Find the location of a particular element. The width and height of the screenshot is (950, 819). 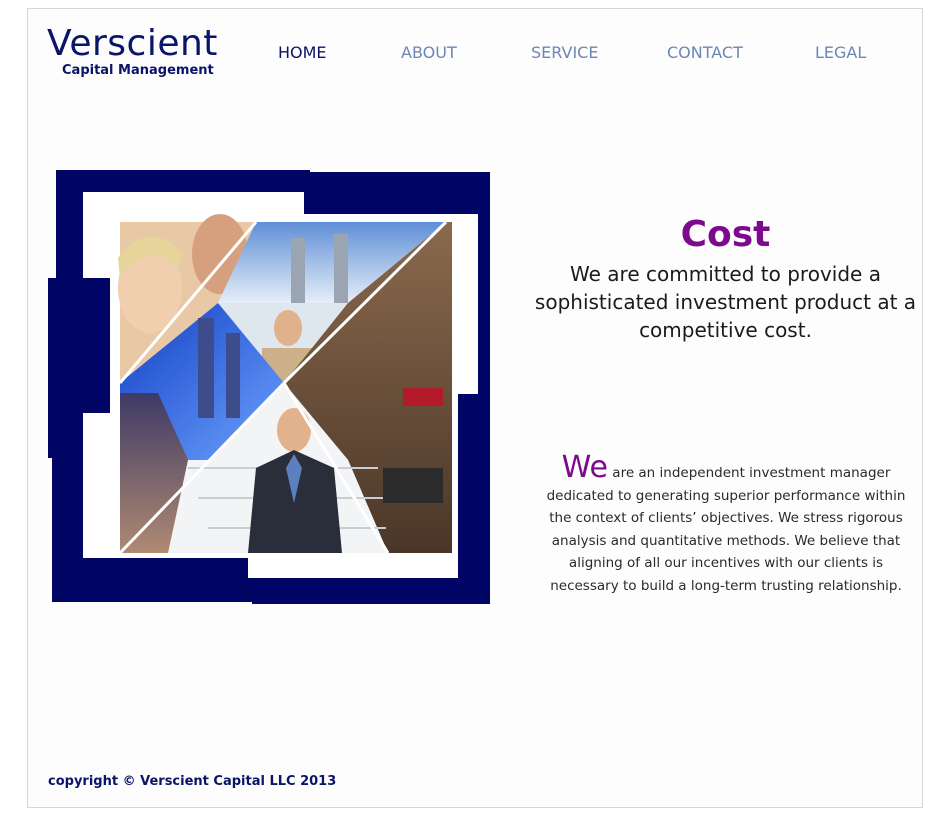

cost-heading: Cost is located at coordinates (725, 234).